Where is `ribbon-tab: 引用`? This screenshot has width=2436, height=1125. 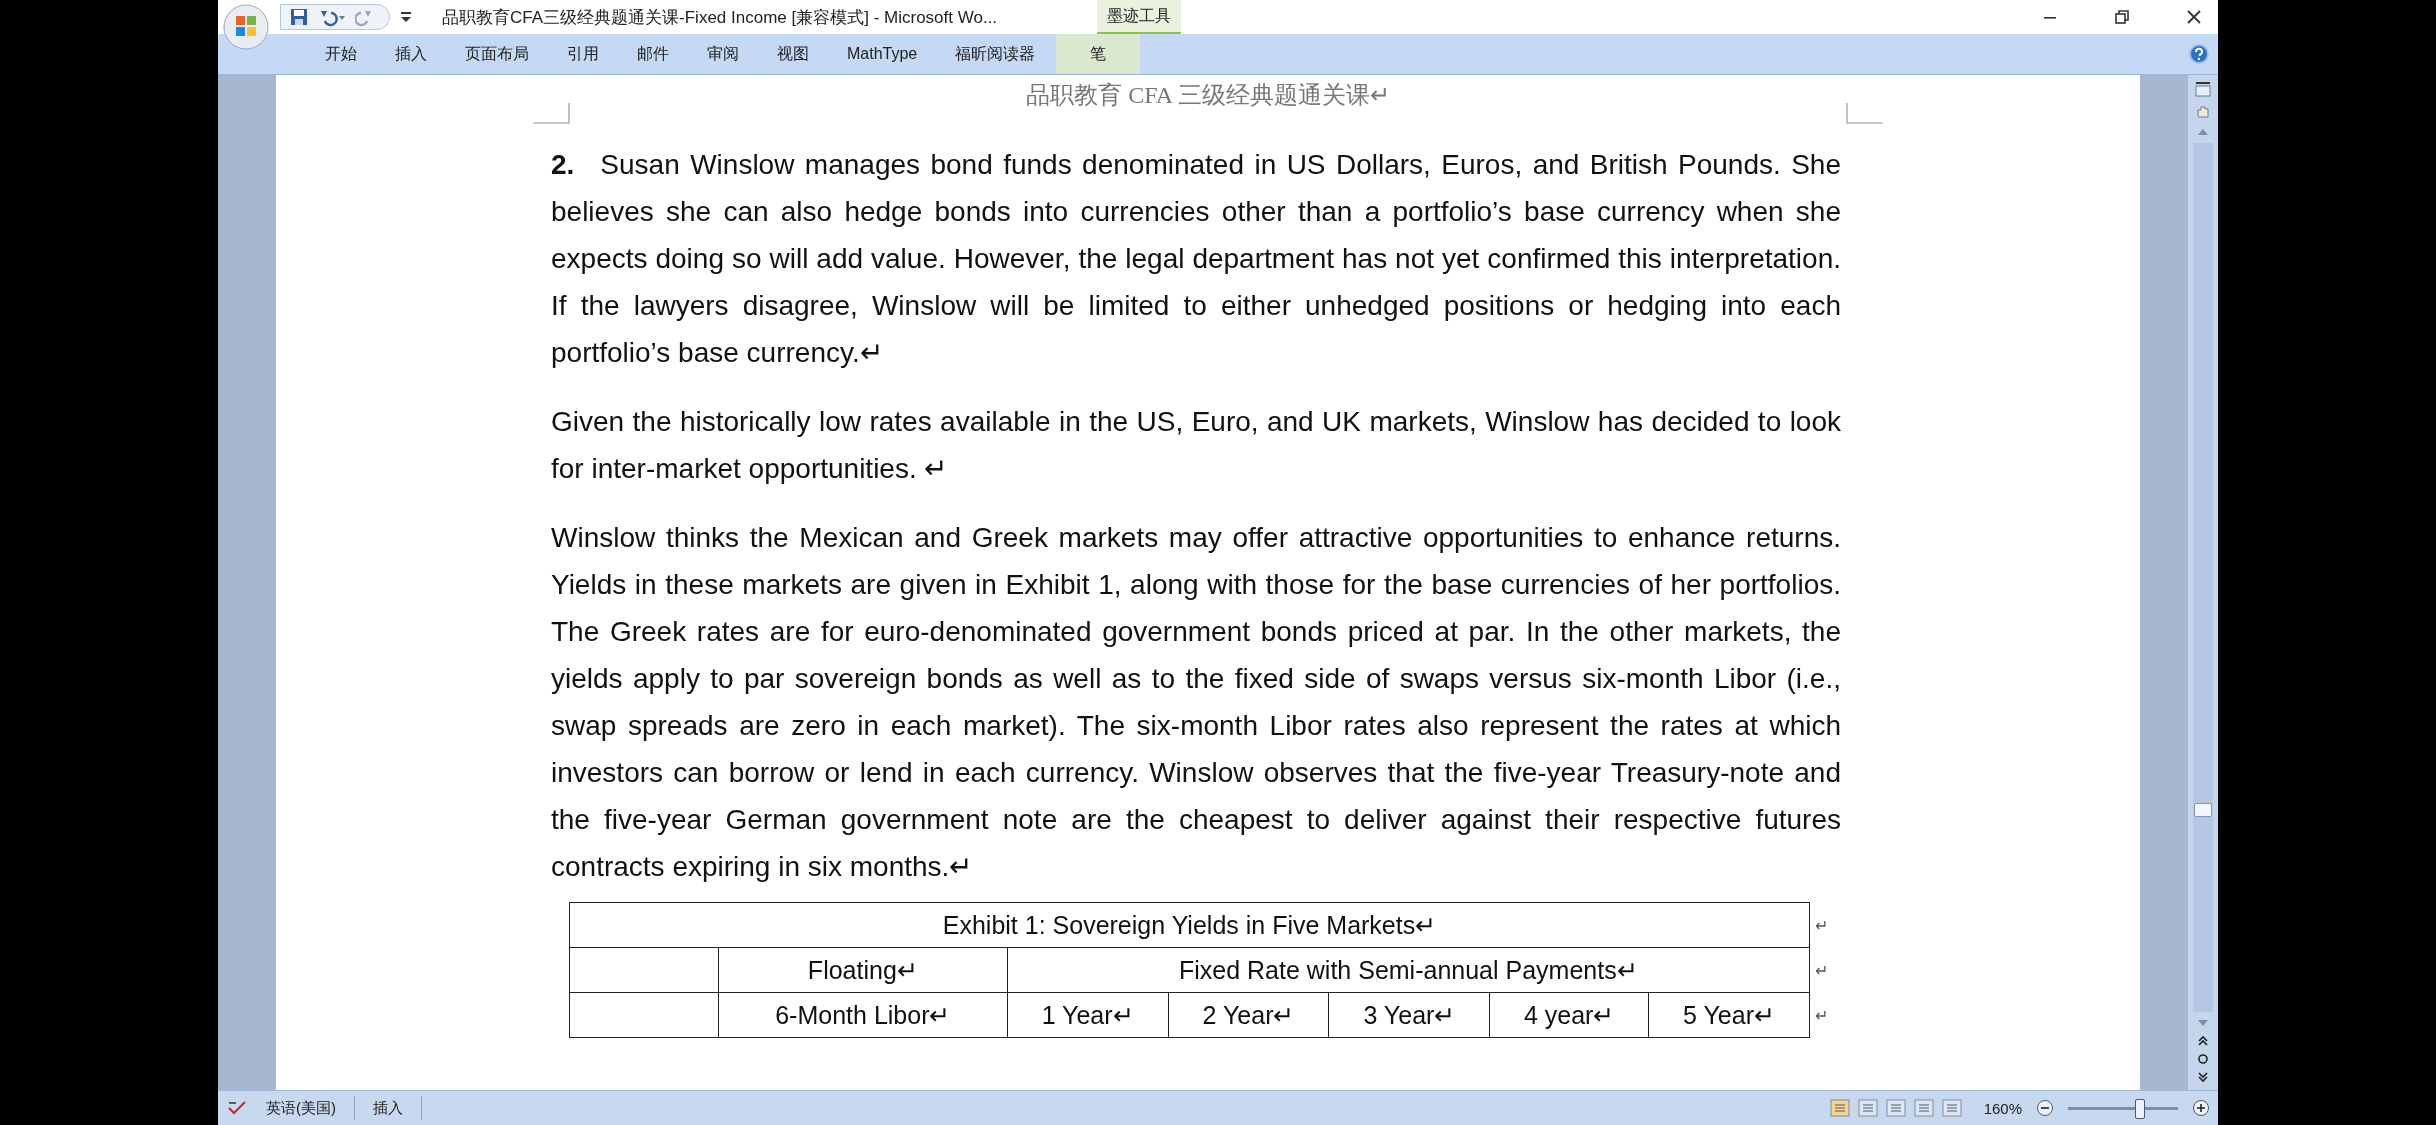
ribbon-tab: 引用 is located at coordinates (583, 54).